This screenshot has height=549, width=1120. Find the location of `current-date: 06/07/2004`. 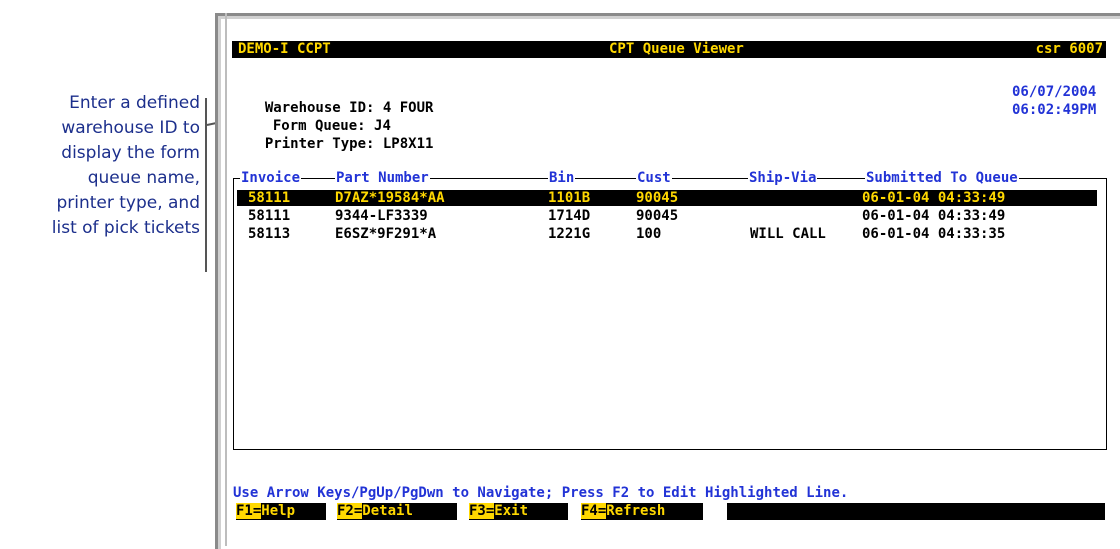

current-date: 06/07/2004 is located at coordinates (1054, 92).